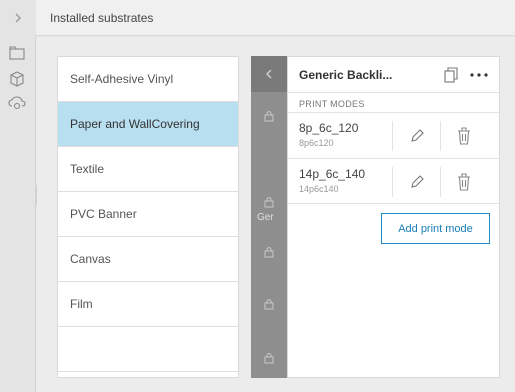  Describe the element at coordinates (257, 18) in the screenshot. I see `top-bar: Installed substrates` at that location.